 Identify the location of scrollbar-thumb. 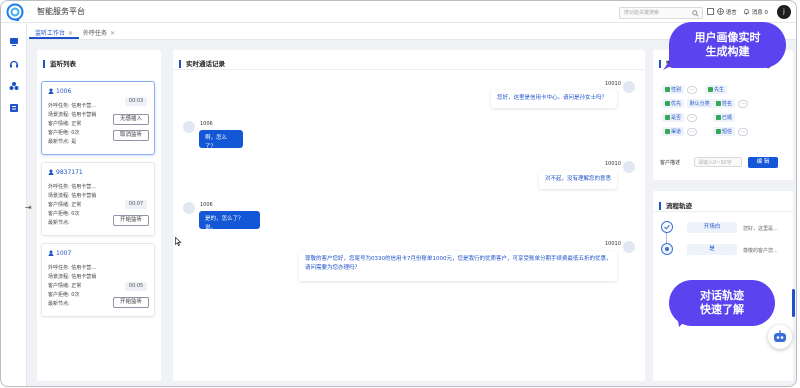
(793, 303).